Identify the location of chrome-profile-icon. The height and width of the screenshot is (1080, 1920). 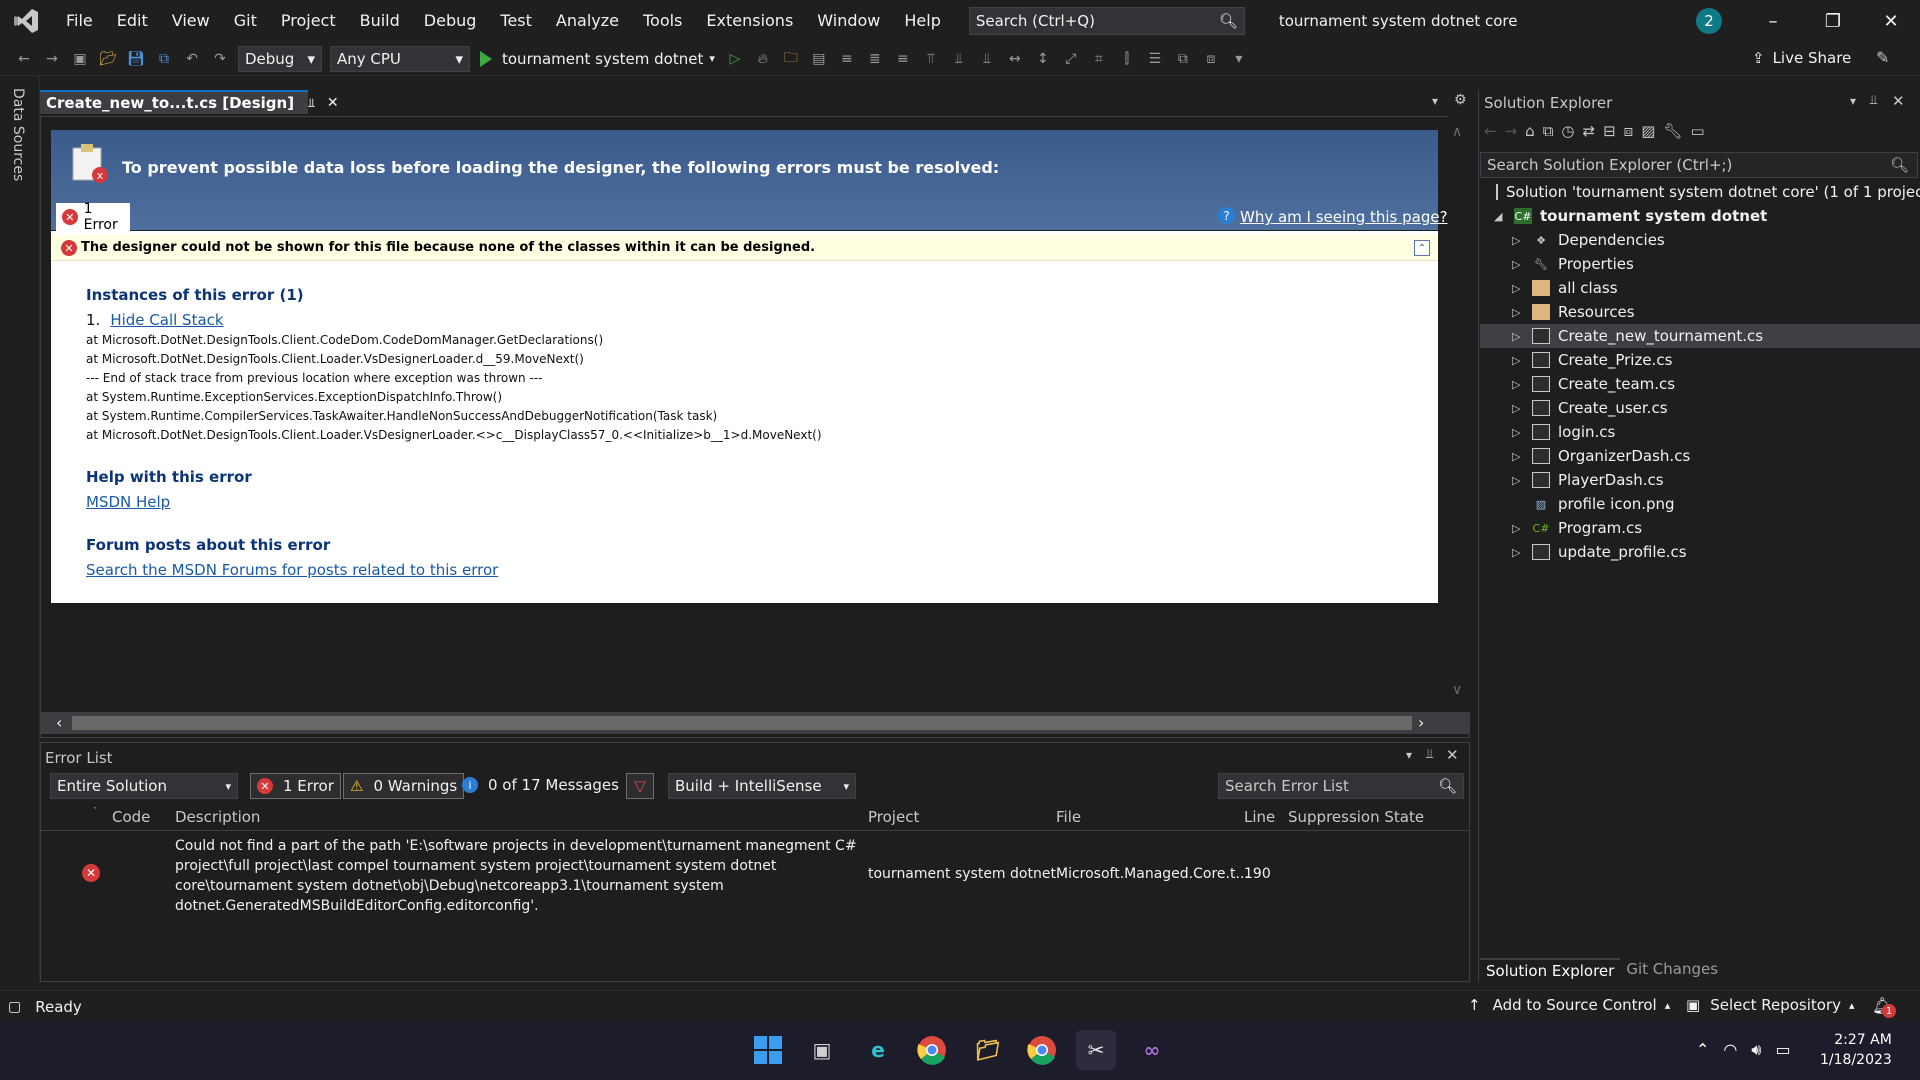
(1042, 1050).